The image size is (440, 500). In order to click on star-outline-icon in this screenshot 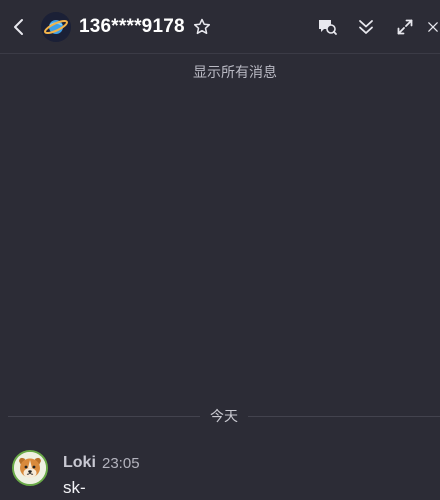, I will do `click(202, 26)`.